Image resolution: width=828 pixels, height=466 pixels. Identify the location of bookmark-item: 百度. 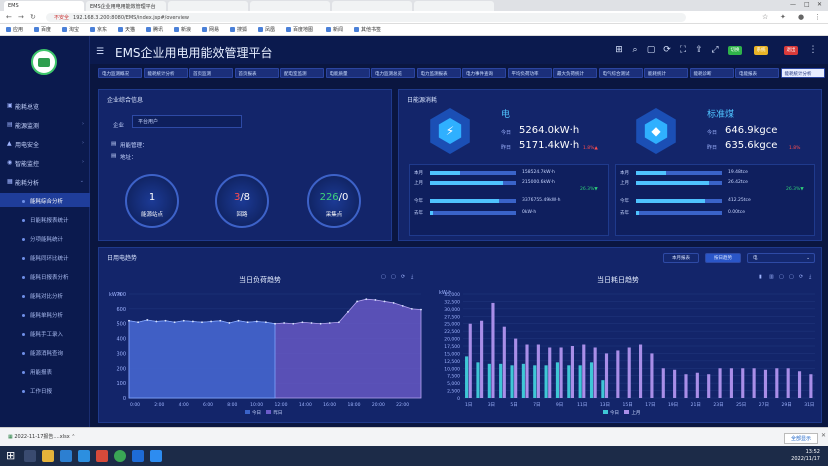
(42, 29).